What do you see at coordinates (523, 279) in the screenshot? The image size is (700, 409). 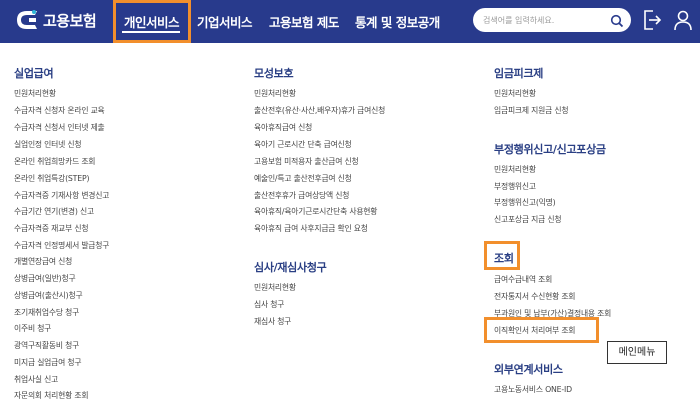 I see `menu-item: 급여수급내역 조회` at bounding box center [523, 279].